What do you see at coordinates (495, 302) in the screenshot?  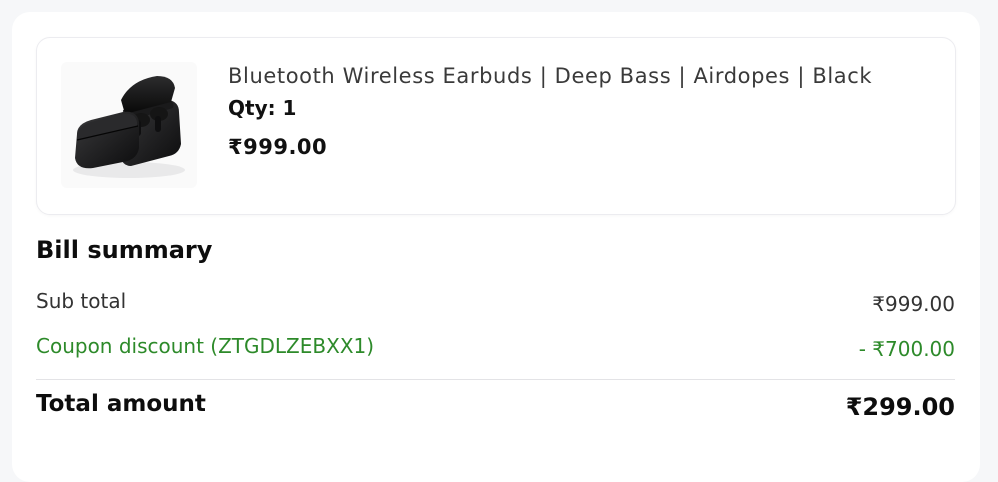 I see `sub-total-row: Sub total ₹999.00` at bounding box center [495, 302].